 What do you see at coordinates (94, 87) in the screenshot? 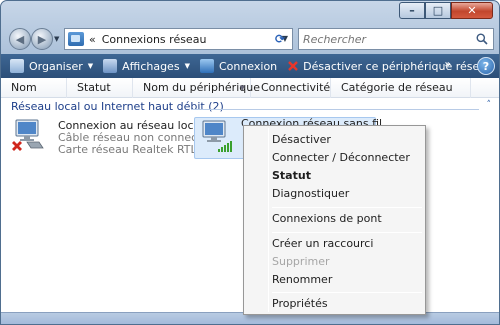
I see `column-label: Statut` at bounding box center [94, 87].